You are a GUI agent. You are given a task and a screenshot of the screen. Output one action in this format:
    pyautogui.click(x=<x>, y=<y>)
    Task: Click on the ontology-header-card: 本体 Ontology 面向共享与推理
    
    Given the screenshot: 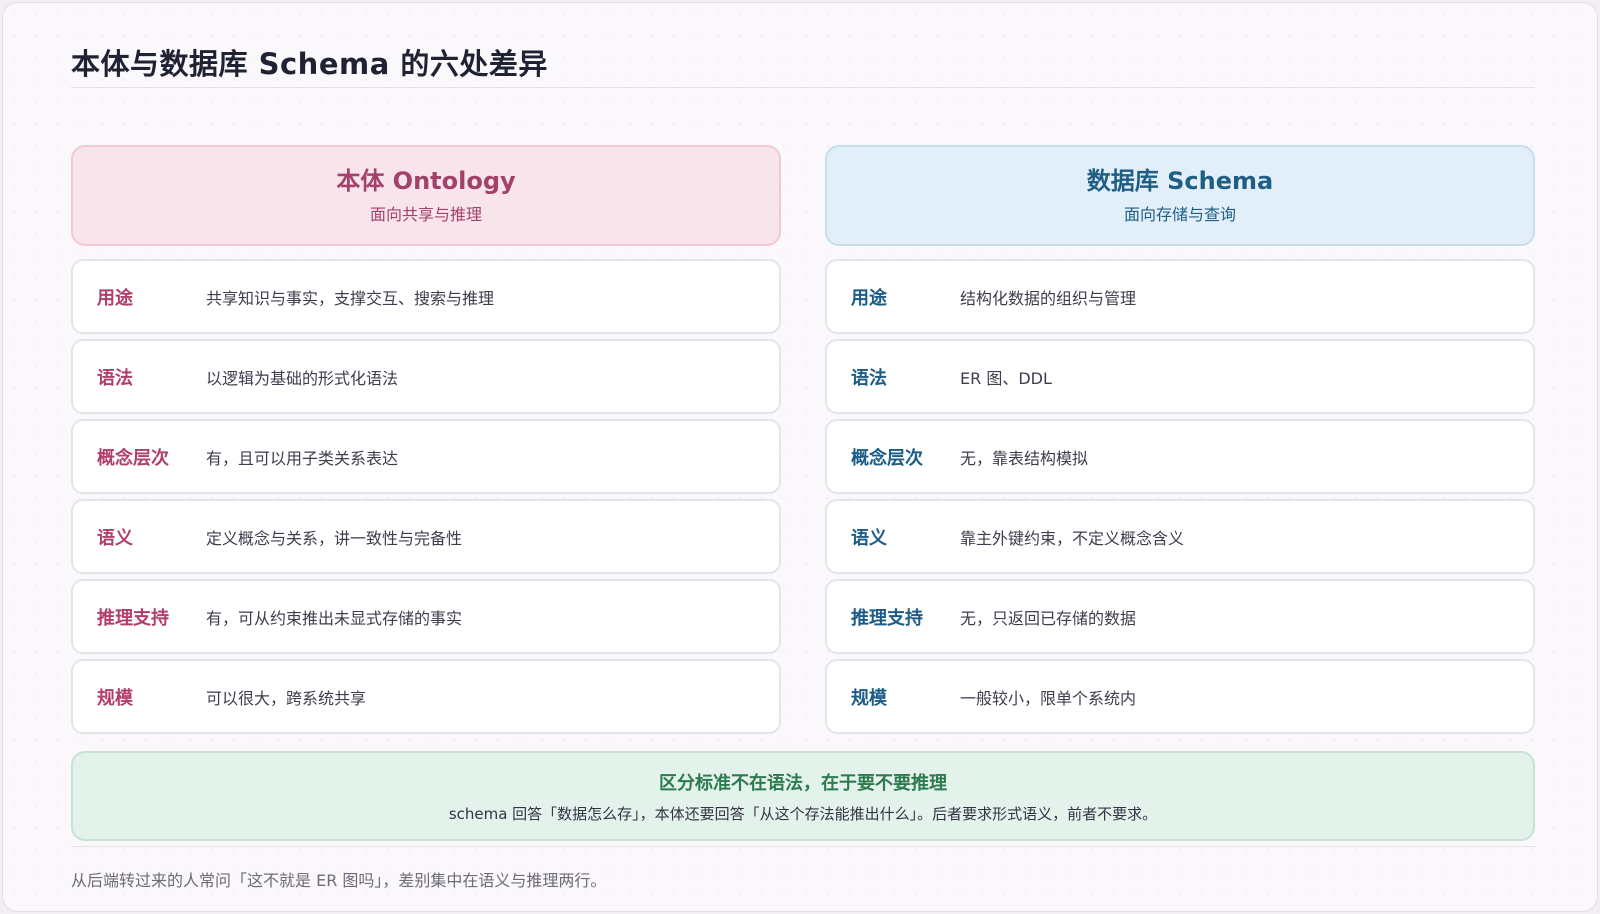 What is the action you would take?
    pyautogui.click(x=426, y=195)
    